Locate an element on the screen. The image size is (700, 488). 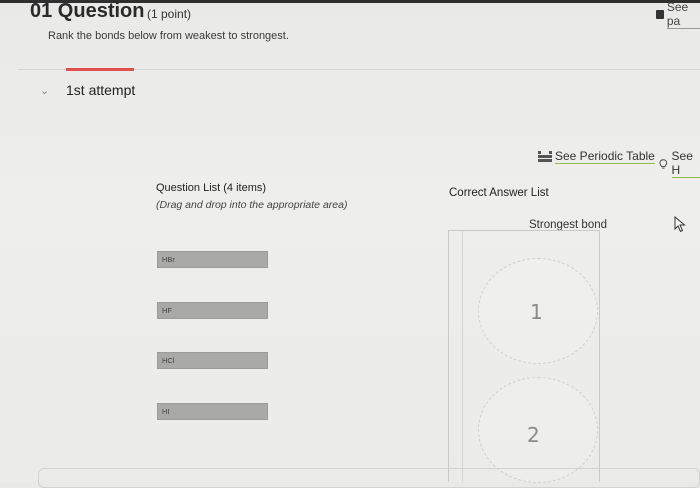
see-page-label: See pa is located at coordinates (683, 14).